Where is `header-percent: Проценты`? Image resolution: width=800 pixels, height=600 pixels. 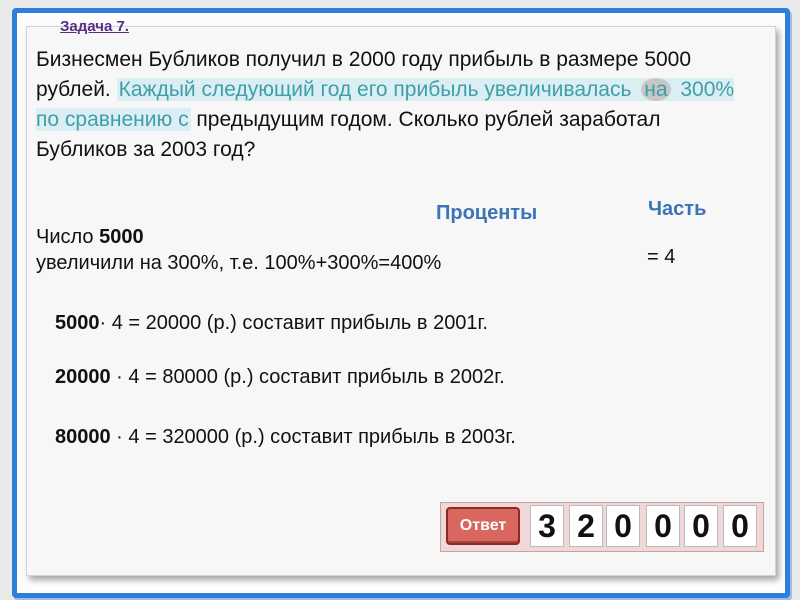
header-percent: Проценты is located at coordinates (487, 213).